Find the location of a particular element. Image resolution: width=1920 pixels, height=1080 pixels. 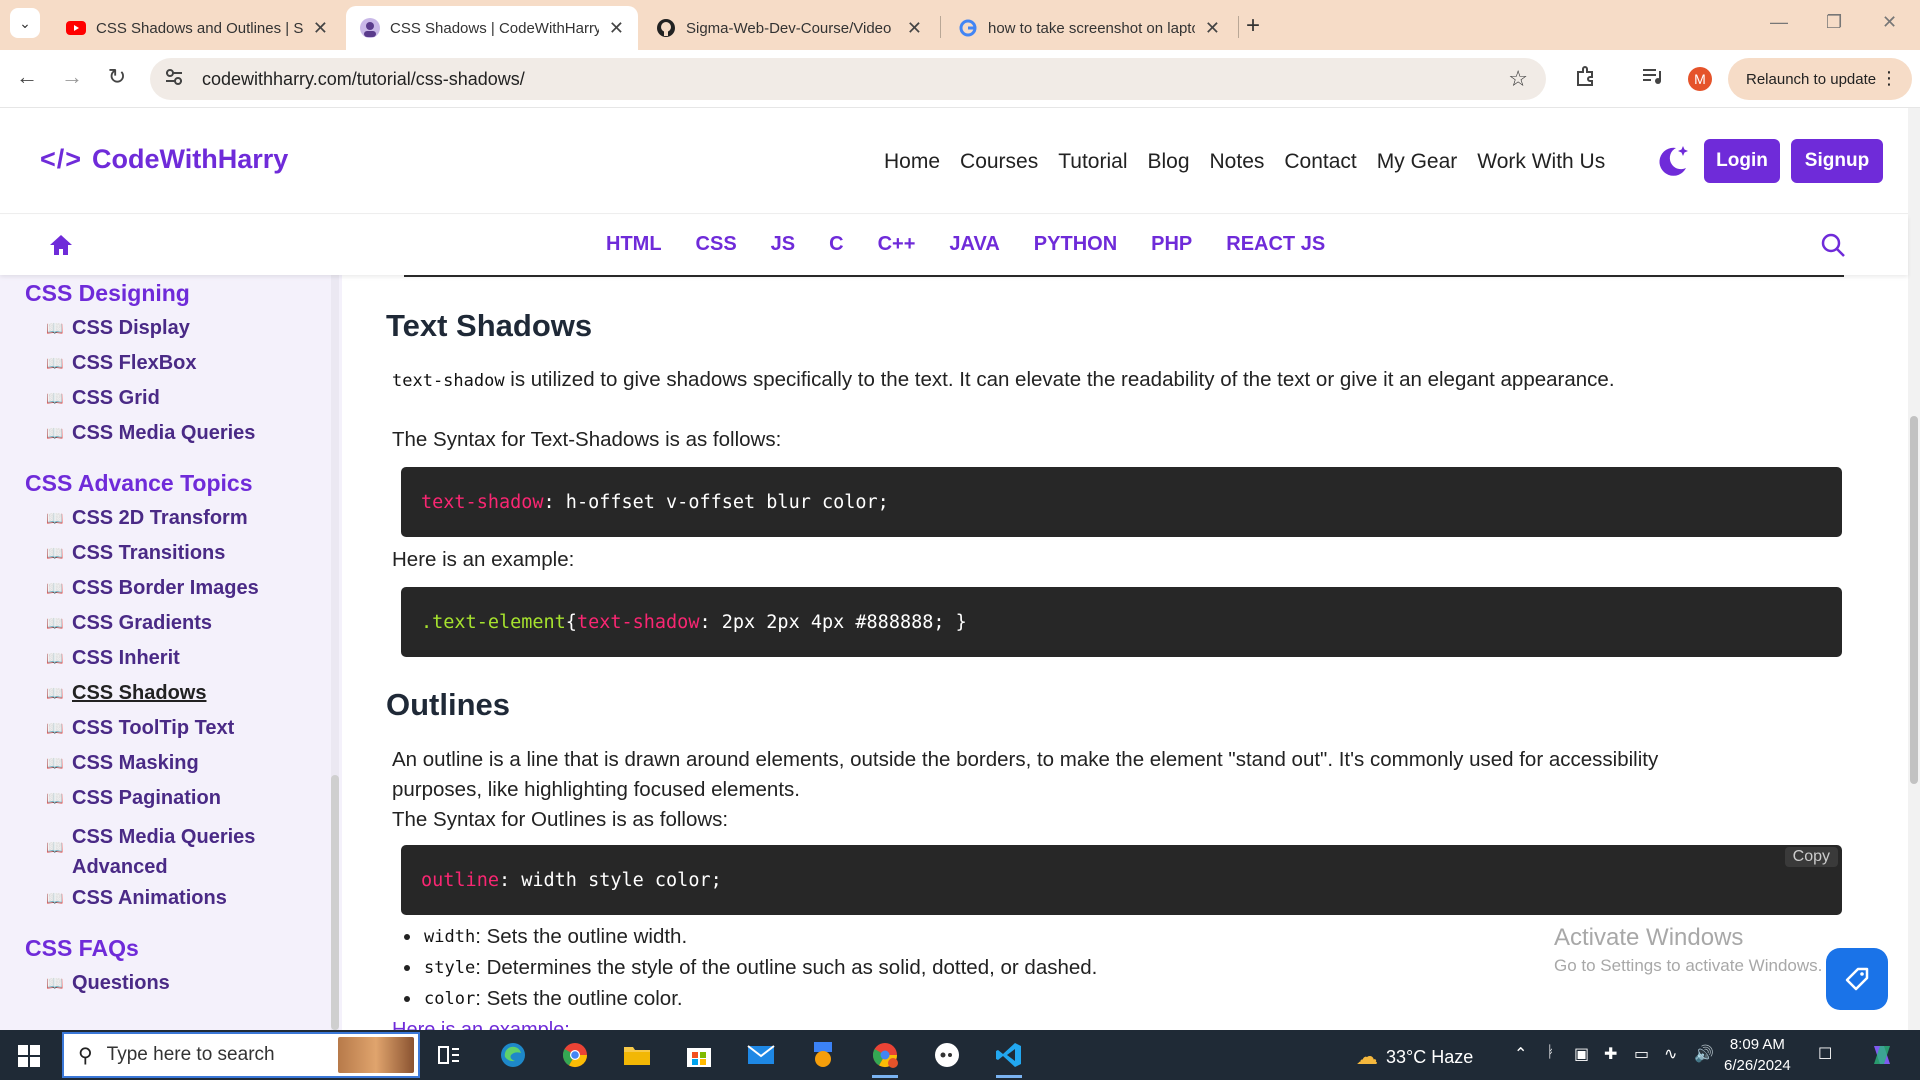

example-link: Here is an example: is located at coordinates (481, 1024).